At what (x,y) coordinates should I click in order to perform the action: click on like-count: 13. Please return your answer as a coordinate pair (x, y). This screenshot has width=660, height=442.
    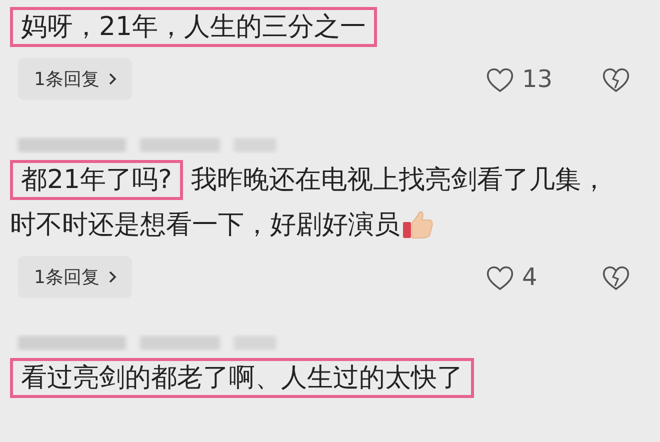
    Looking at the image, I should click on (538, 79).